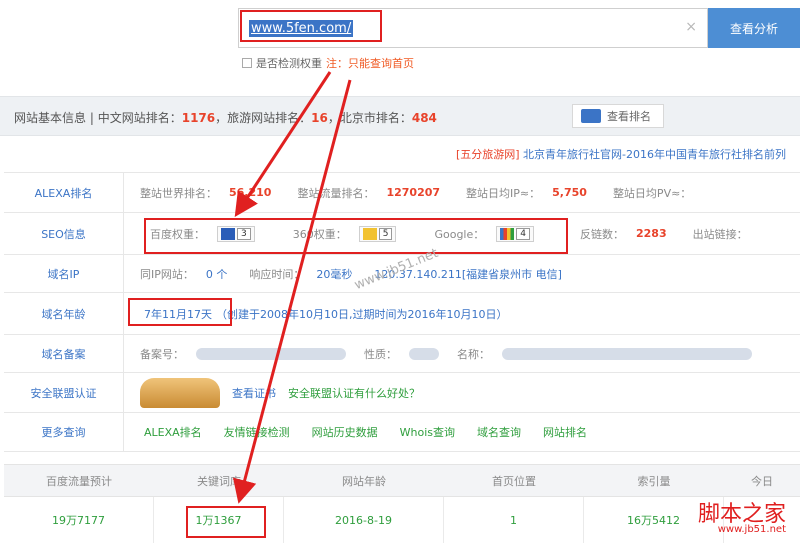 The width and height of the screenshot is (800, 543). Describe the element at coordinates (569, 192) in the screenshot. I see `daily-ip-value: 5,750` at that location.